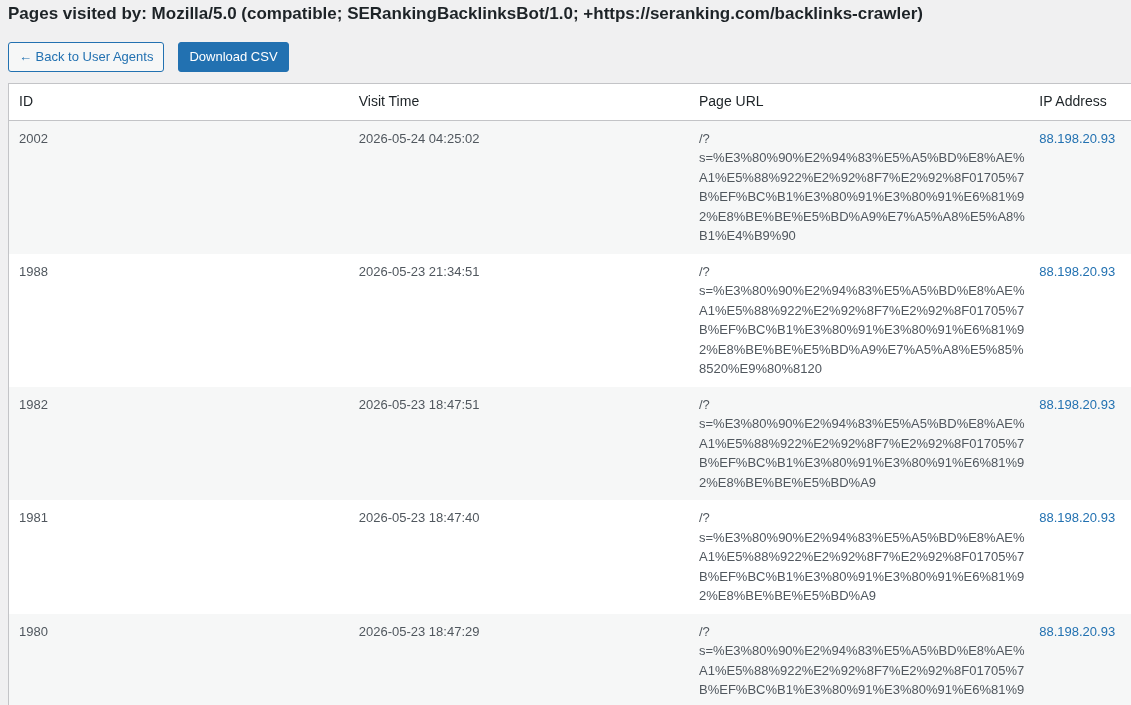 This screenshot has height=705, width=1131. I want to click on column-header: ID, so click(178, 101).